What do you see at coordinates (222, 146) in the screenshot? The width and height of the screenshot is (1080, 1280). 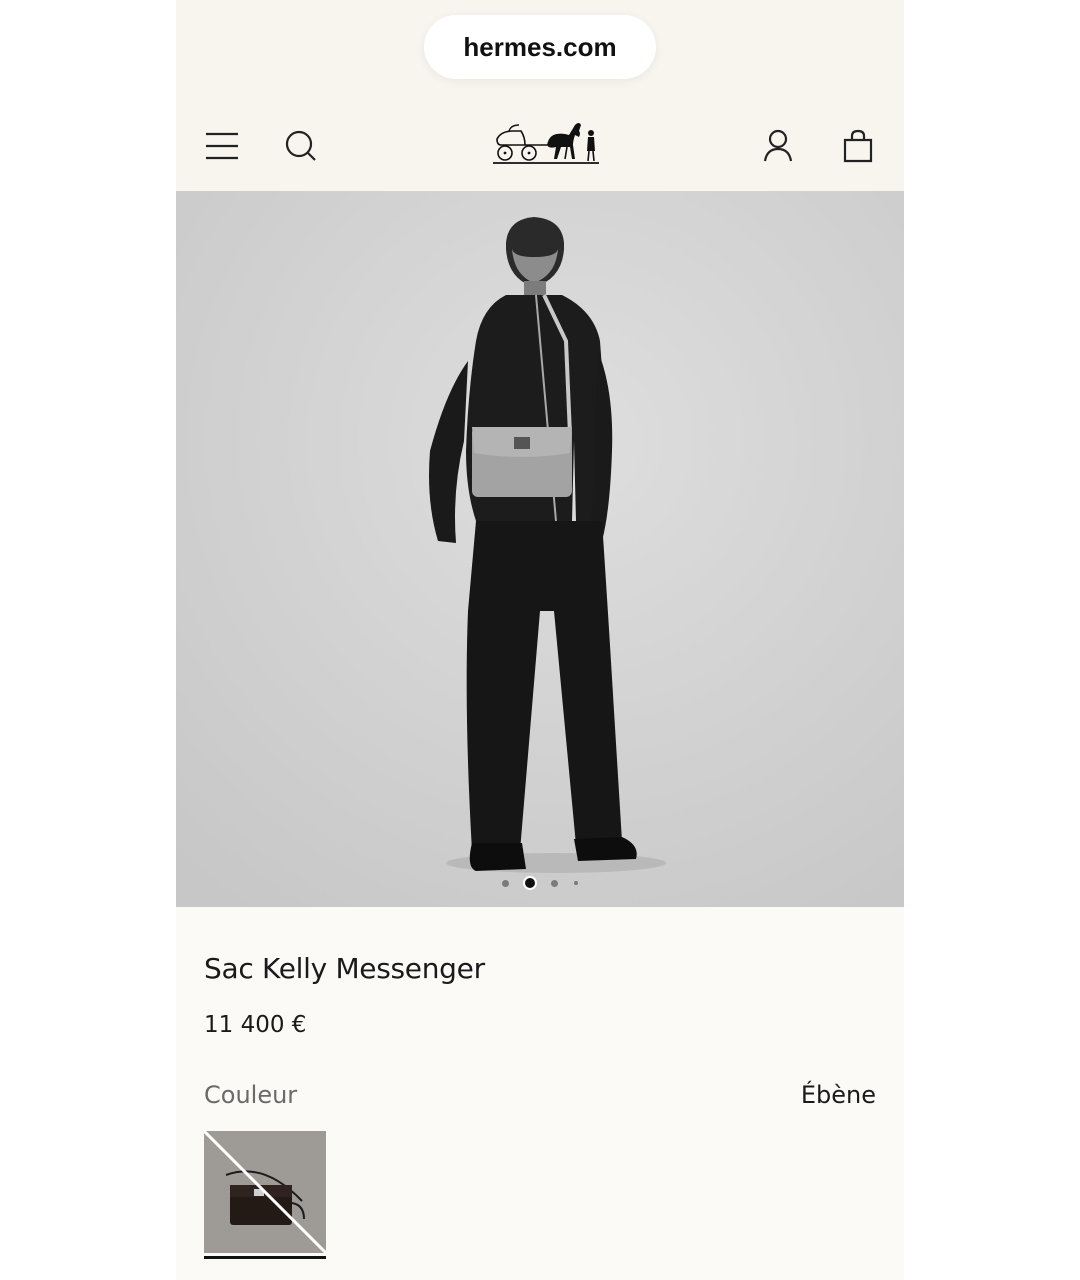 I see `menu-icon` at bounding box center [222, 146].